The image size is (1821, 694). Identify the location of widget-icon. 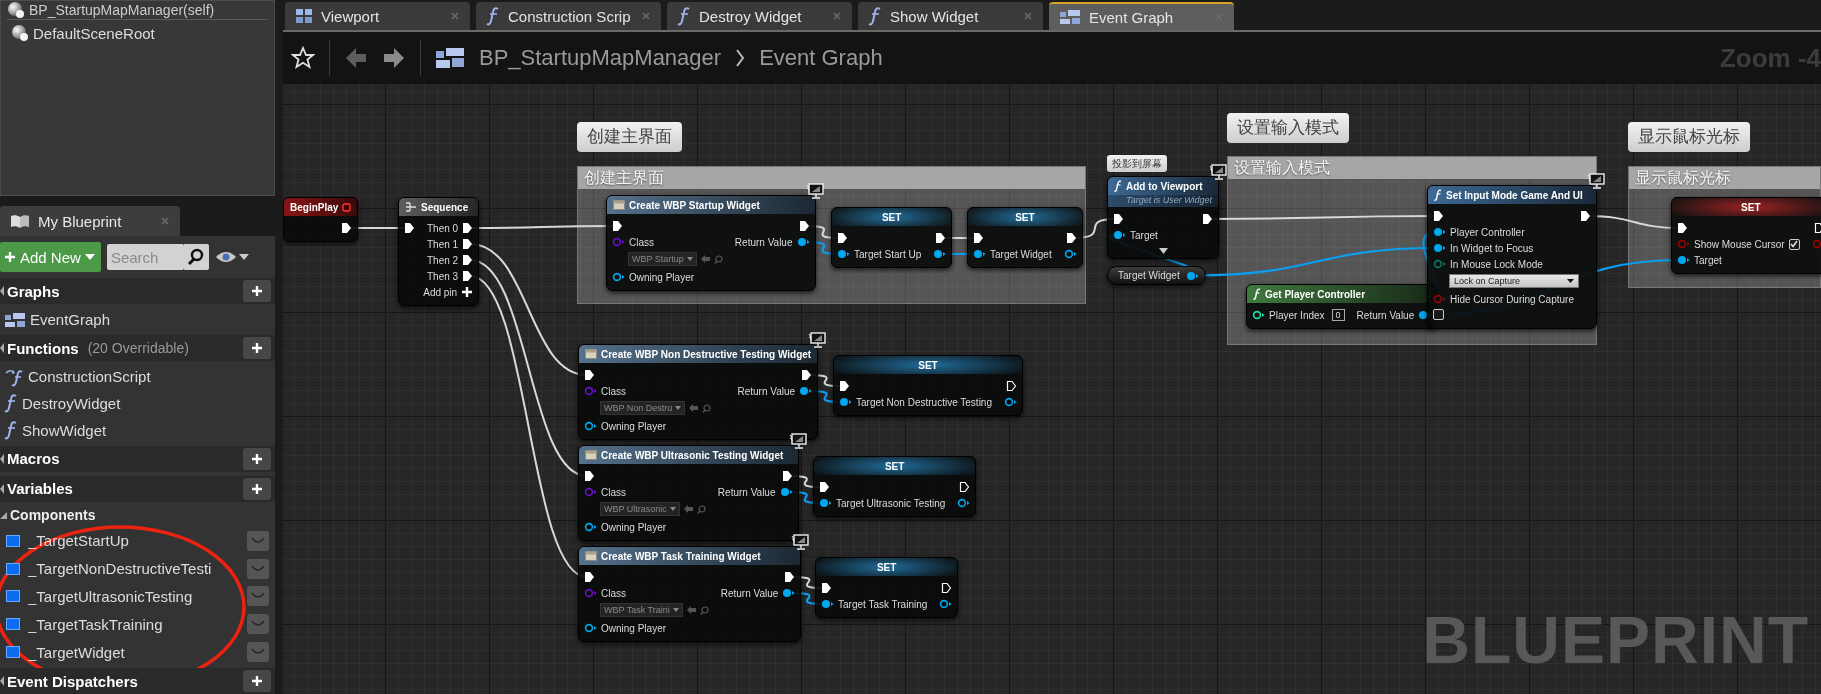
(591, 354).